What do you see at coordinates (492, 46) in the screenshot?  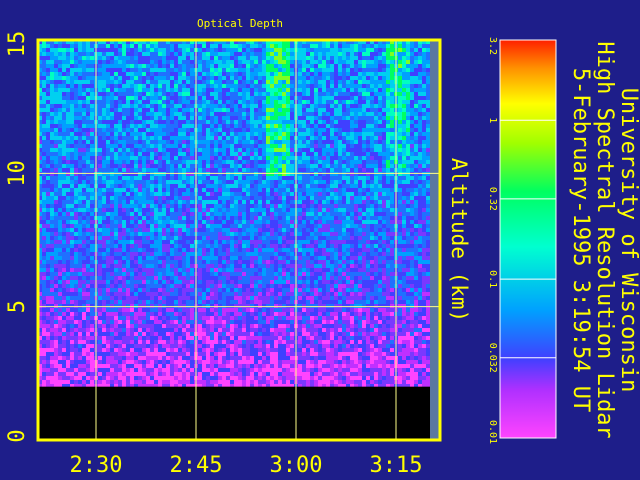 I see `colorbar-tick-label-0: 3.2` at bounding box center [492, 46].